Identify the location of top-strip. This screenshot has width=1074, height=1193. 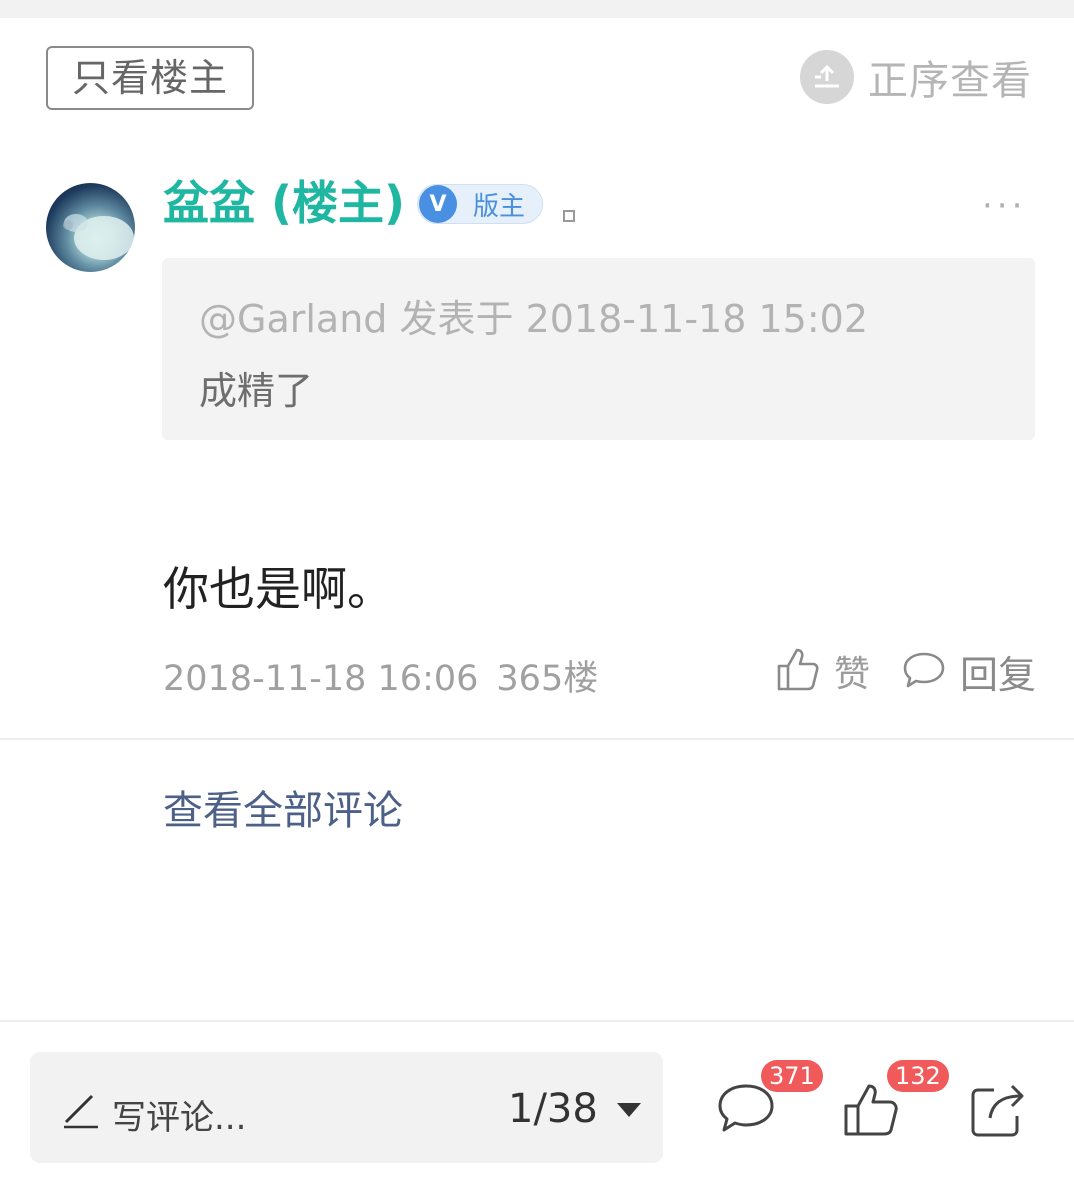
(537, 9).